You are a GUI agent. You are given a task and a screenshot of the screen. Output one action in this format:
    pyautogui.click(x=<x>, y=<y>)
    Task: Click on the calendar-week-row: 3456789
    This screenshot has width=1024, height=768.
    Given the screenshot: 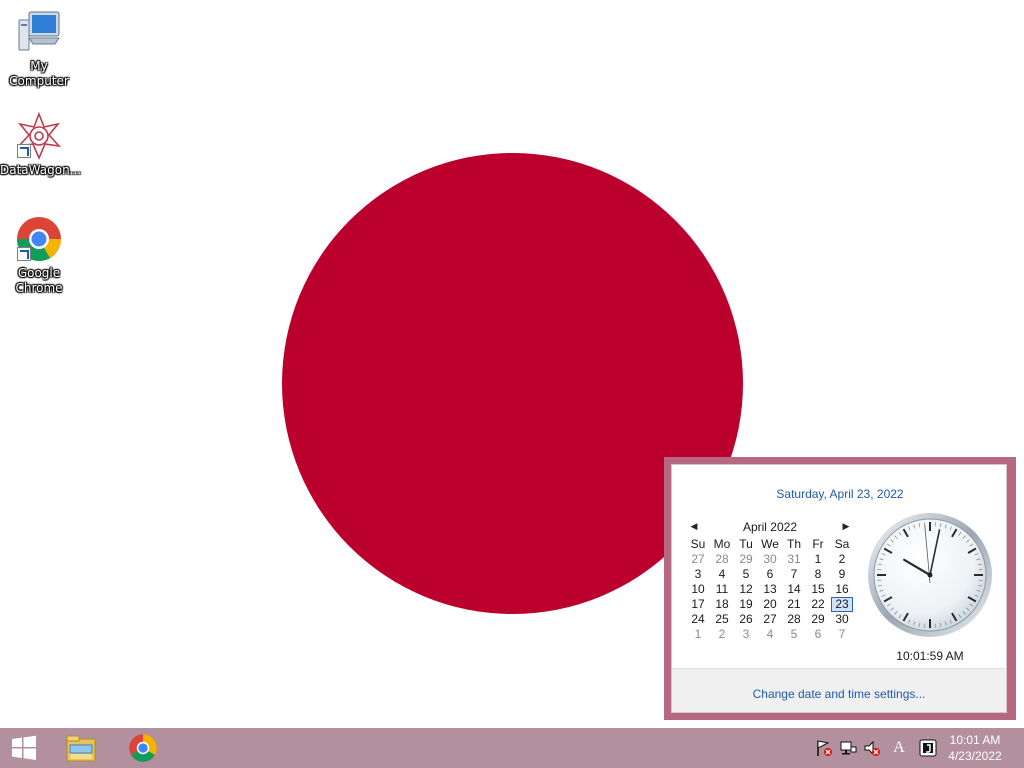 What is the action you would take?
    pyautogui.click(x=770, y=574)
    